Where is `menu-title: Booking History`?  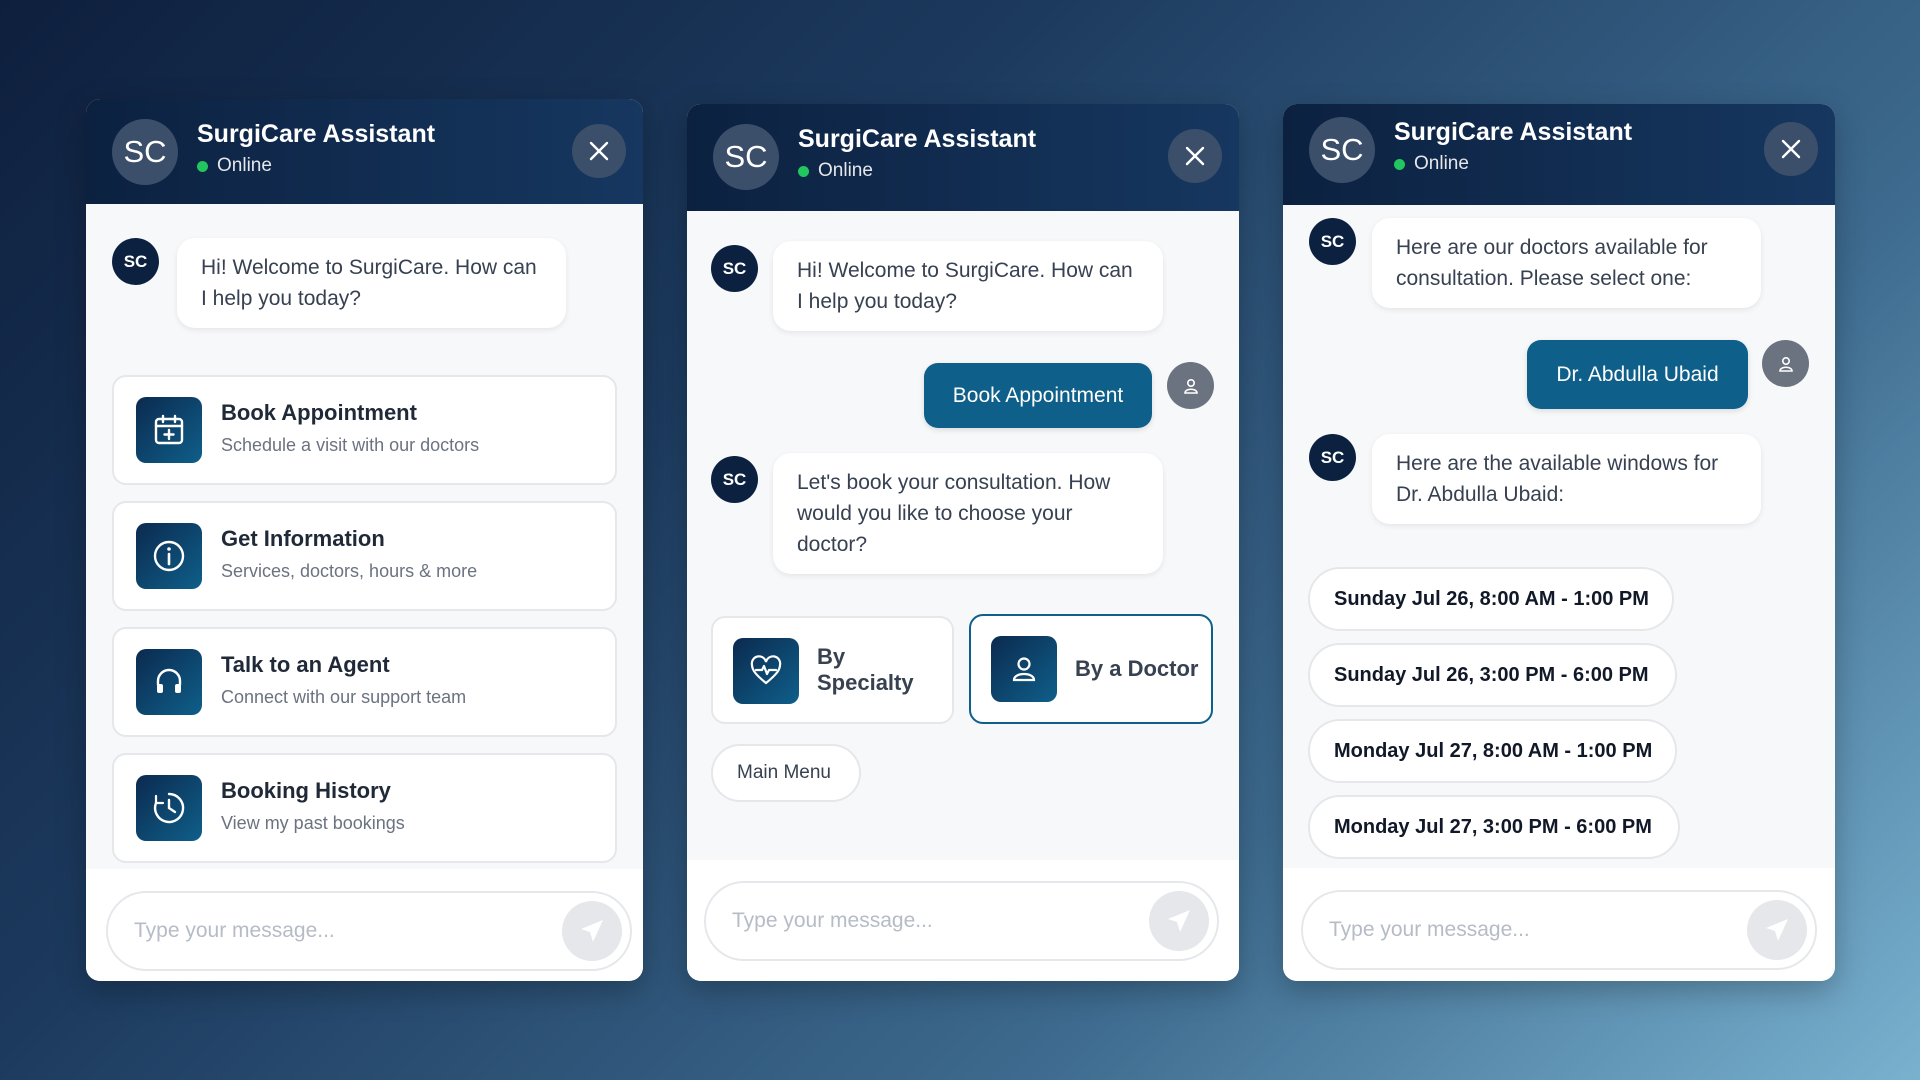 menu-title: Booking History is located at coordinates (306, 790).